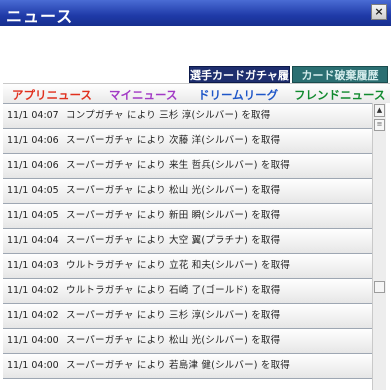 The height and width of the screenshot is (391, 391). I want to click on scroll-thumb-icon: ≡, so click(379, 125).